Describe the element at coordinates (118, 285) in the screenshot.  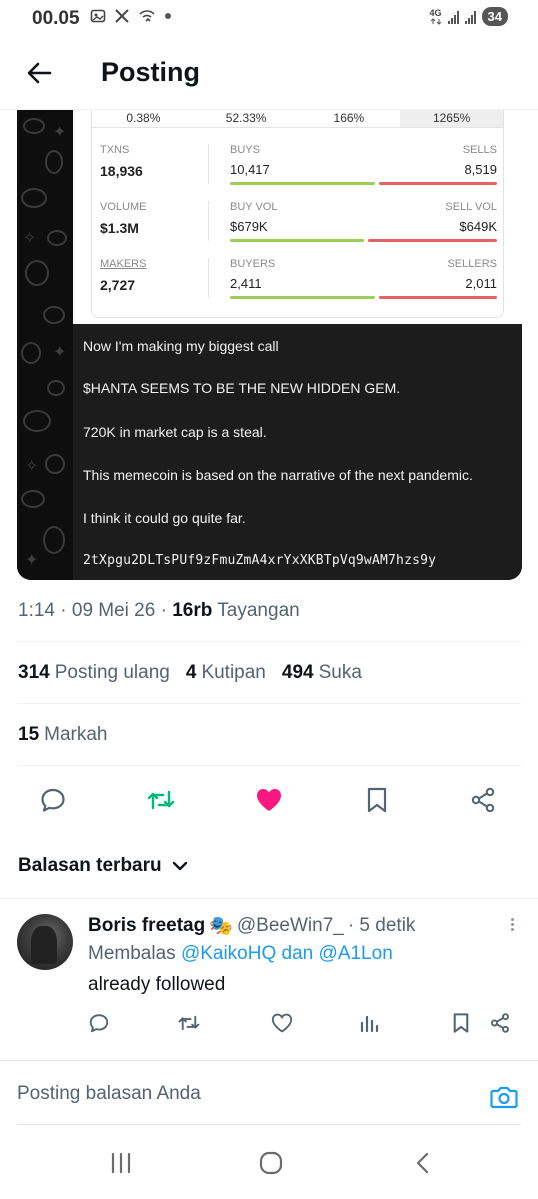
I see `stat-value: 2,727` at that location.